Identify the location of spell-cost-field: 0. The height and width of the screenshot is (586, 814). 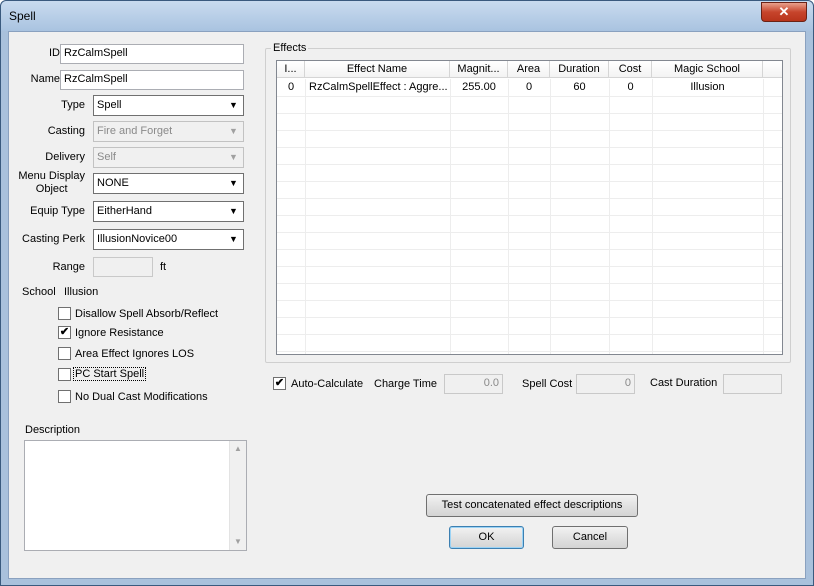
(605, 384).